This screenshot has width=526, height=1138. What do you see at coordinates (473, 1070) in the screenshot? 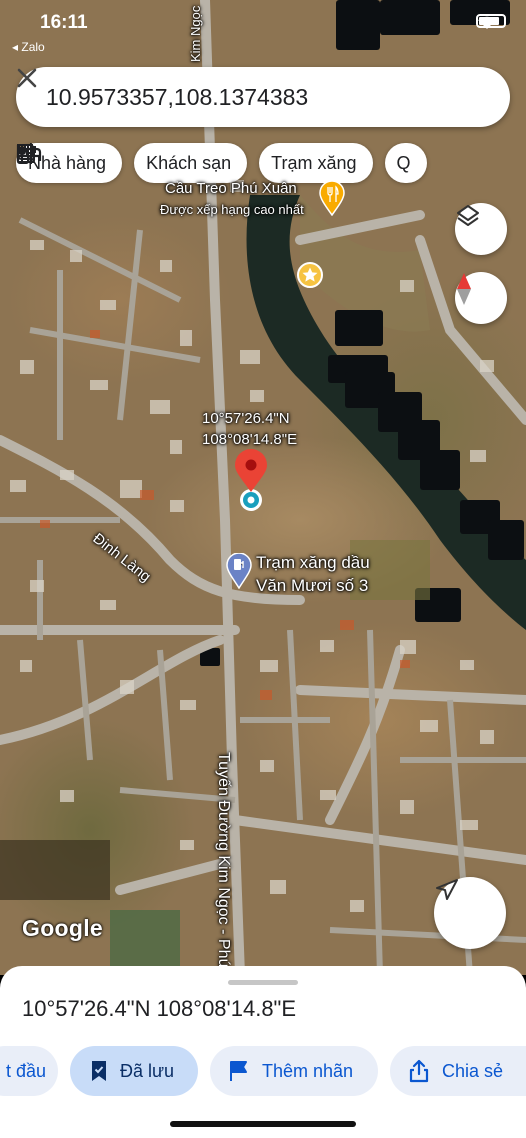
I see `action-label: Chia sẻ` at bounding box center [473, 1070].